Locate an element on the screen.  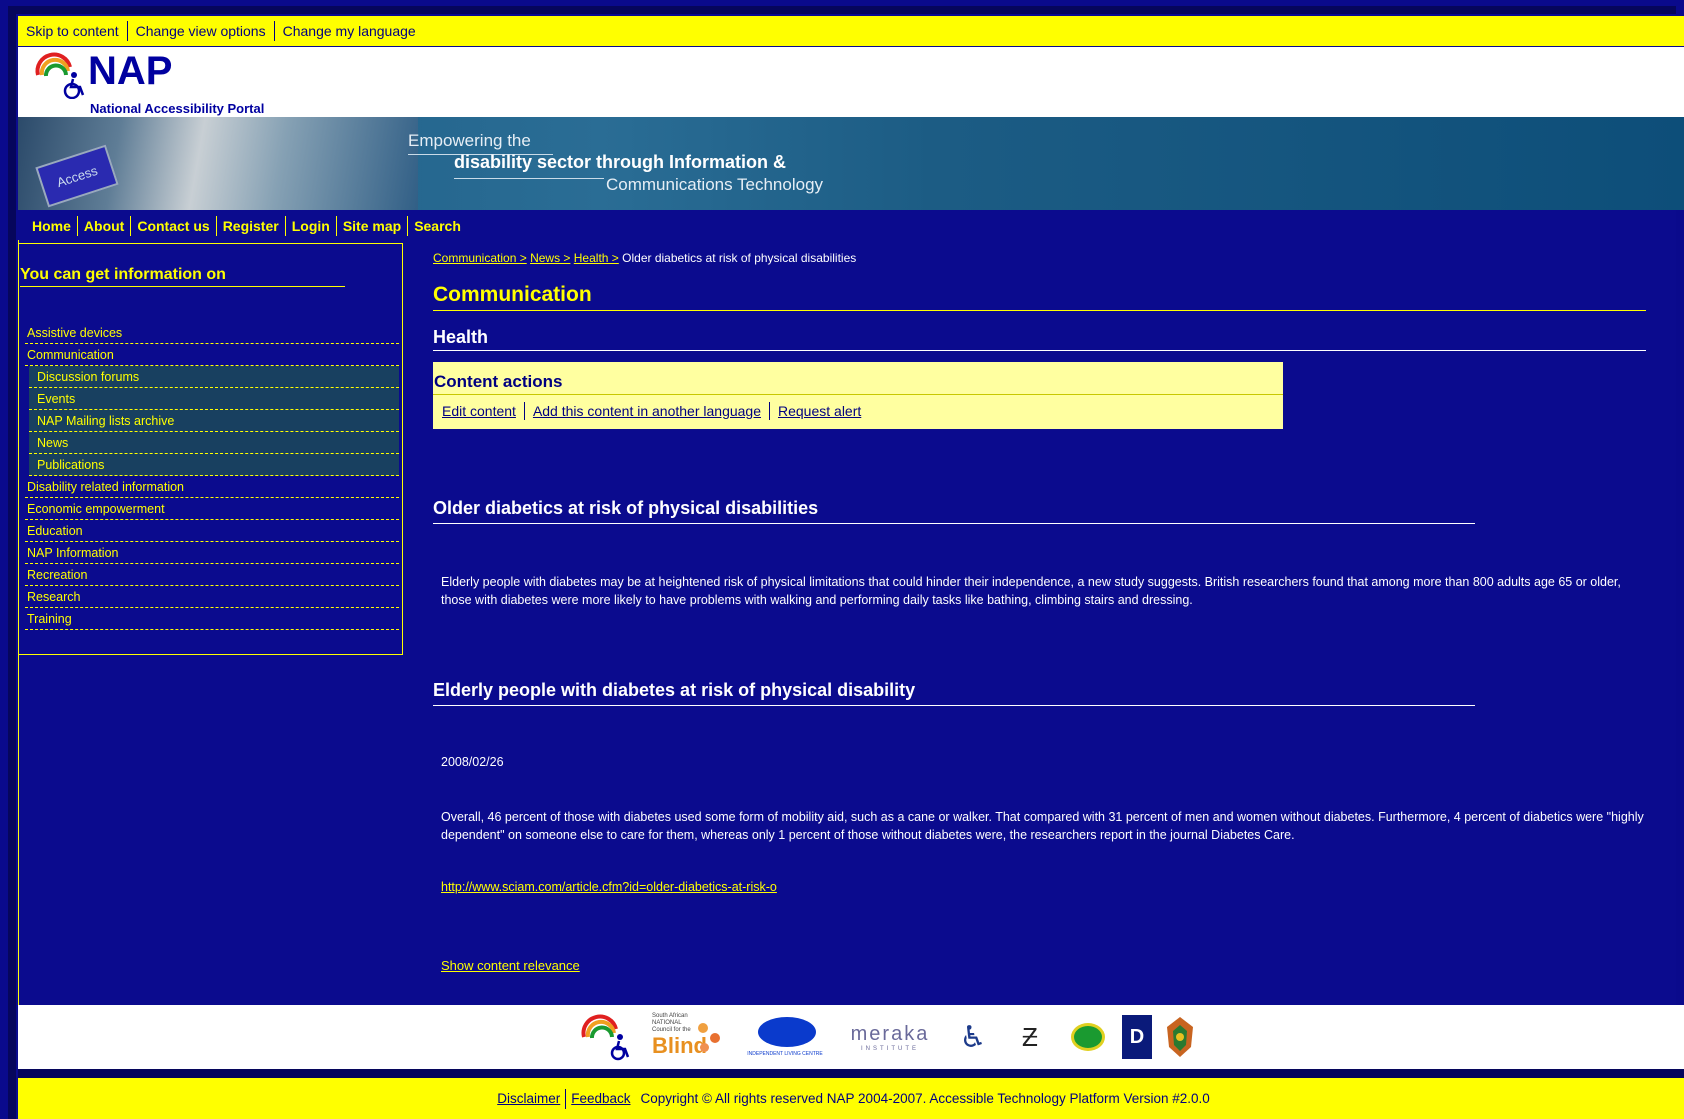
edit-content-link: Edit content is located at coordinates (483, 411).